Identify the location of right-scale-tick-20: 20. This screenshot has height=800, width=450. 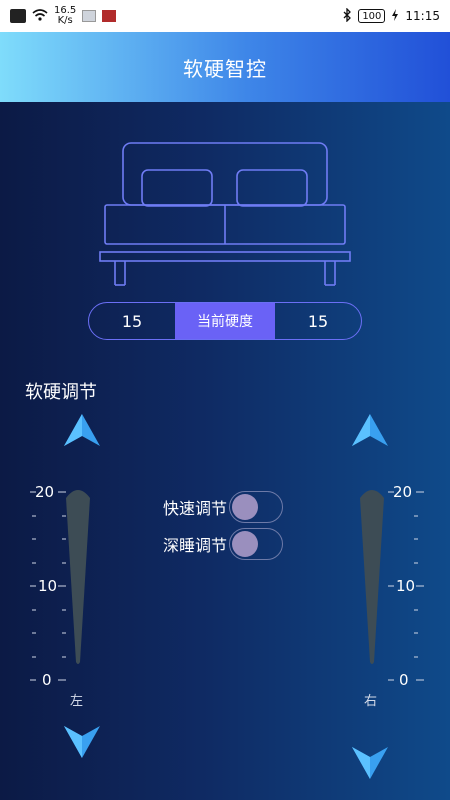
(403, 492).